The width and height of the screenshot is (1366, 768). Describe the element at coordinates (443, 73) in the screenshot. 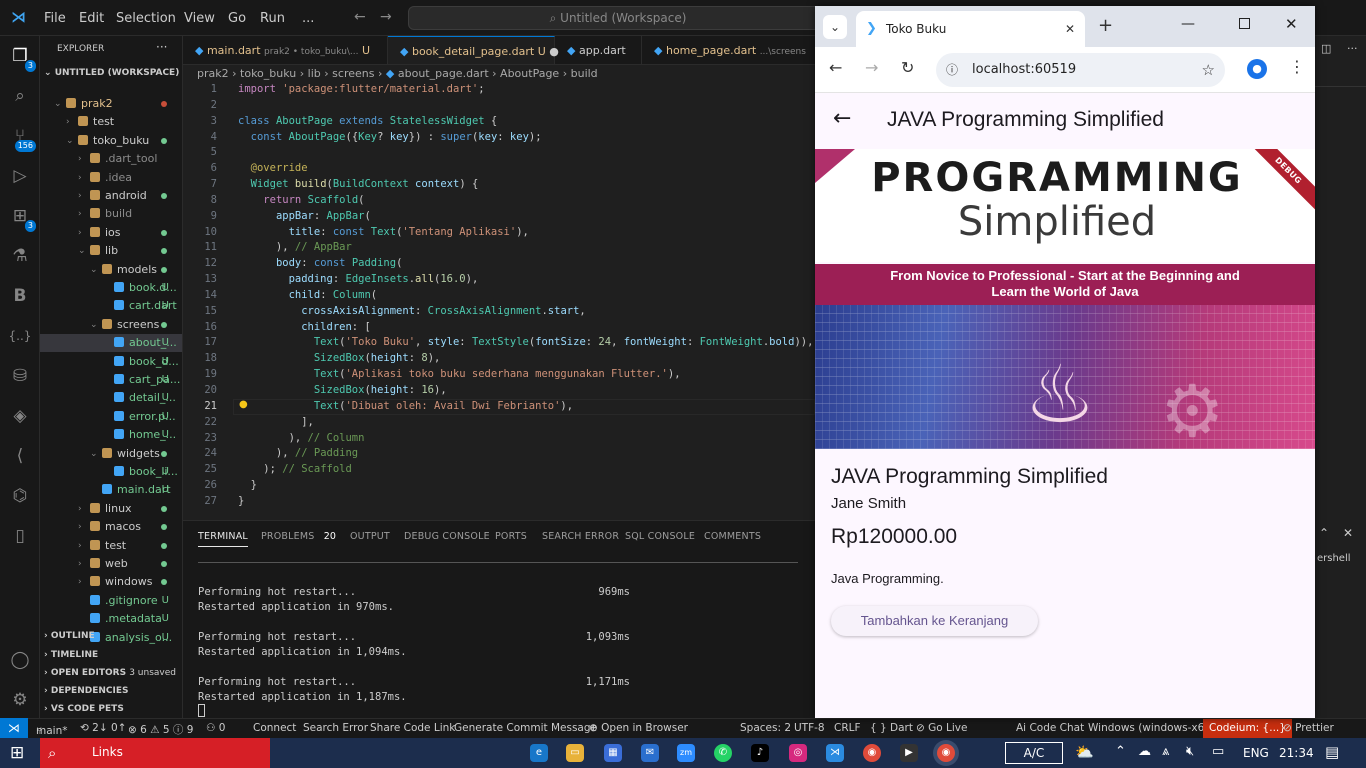

I see `crumb-file: about_page.dart` at that location.